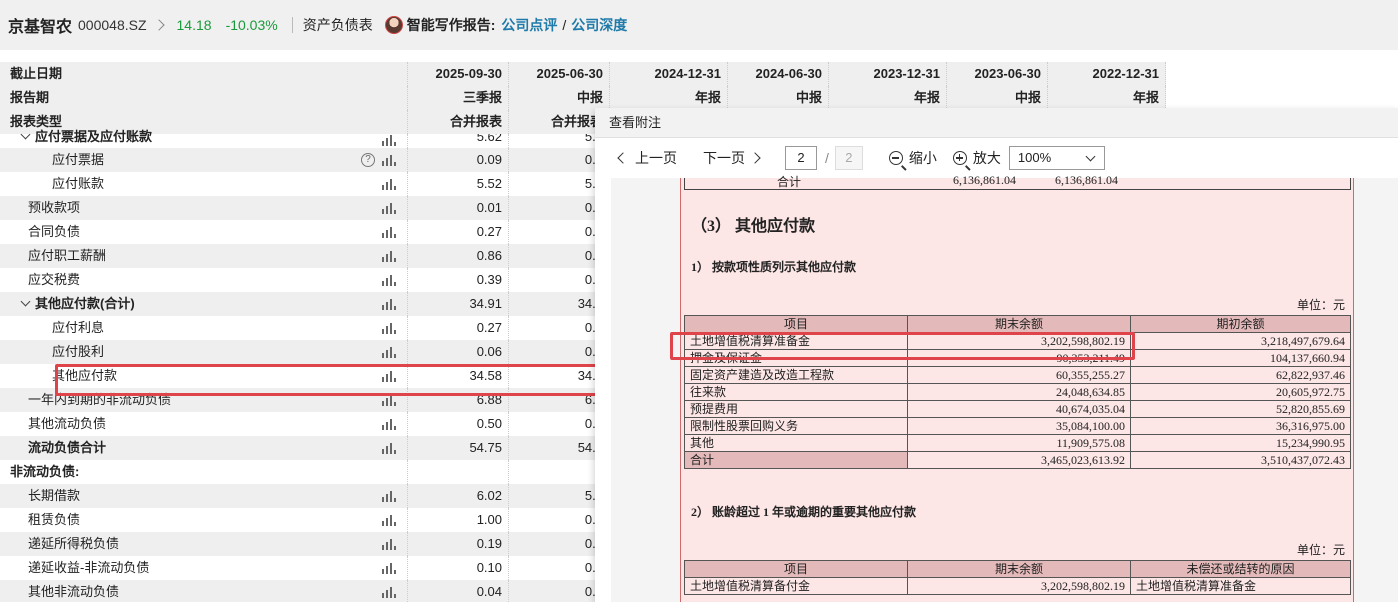  Describe the element at coordinates (1019, 443) in the screenshot. I see `table-cell: 11,909,575.08` at that location.